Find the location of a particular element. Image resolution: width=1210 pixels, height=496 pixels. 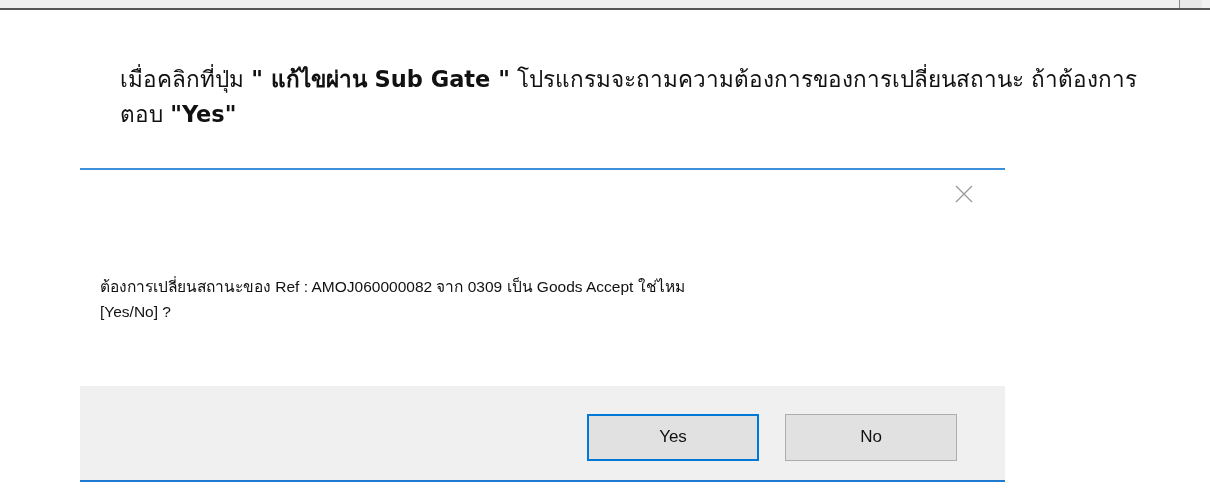

close-icon is located at coordinates (964, 194).